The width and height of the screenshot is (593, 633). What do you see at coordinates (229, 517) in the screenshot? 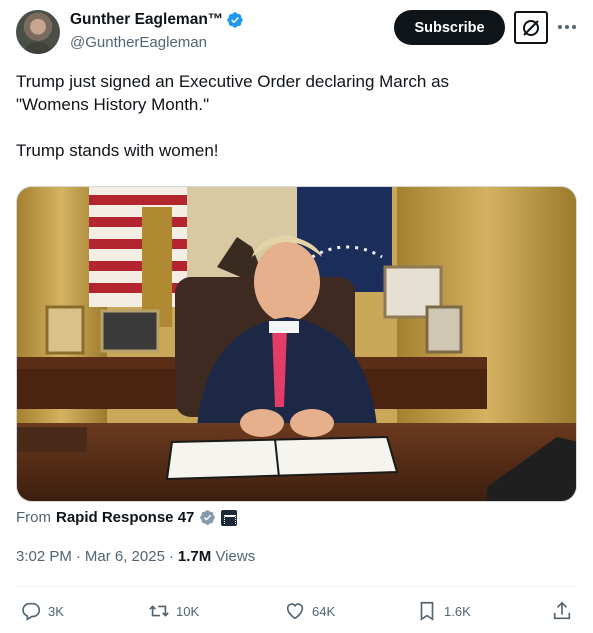
I see `white-house-icon` at bounding box center [229, 517].